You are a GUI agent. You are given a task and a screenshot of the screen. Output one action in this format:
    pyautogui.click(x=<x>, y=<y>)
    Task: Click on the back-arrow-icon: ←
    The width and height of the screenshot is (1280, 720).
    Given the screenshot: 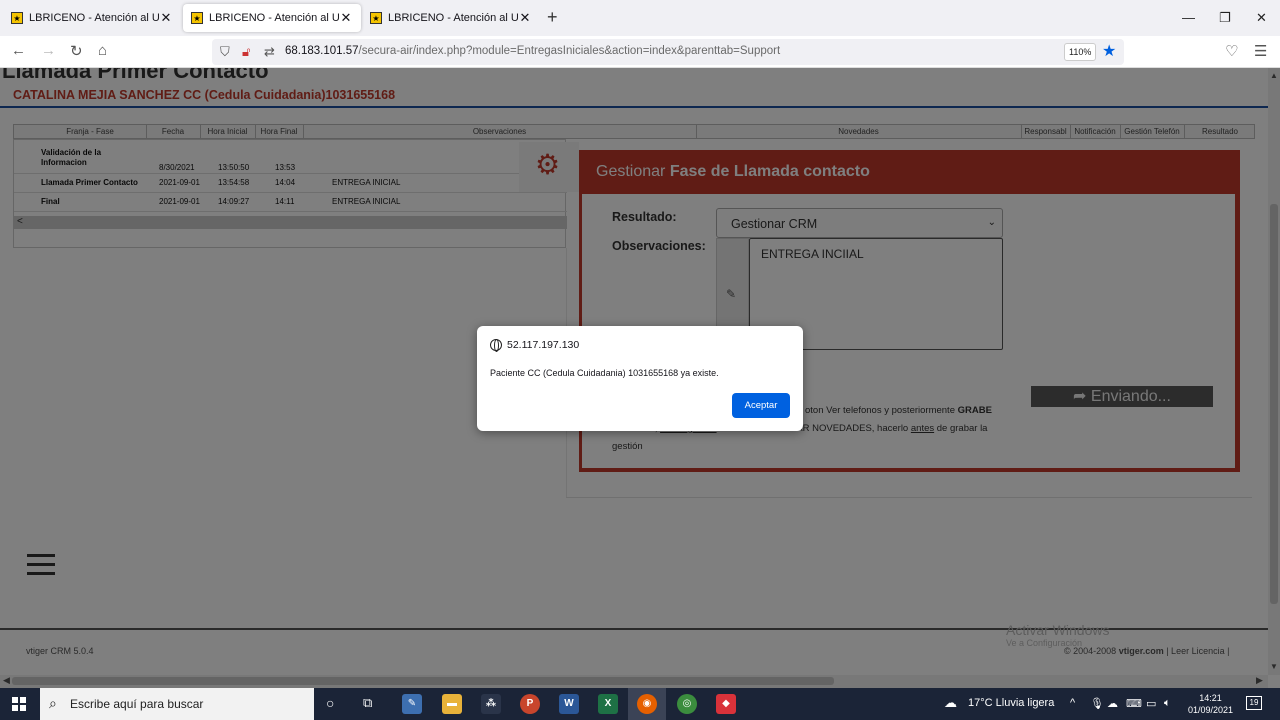 What is the action you would take?
    pyautogui.click(x=18, y=50)
    